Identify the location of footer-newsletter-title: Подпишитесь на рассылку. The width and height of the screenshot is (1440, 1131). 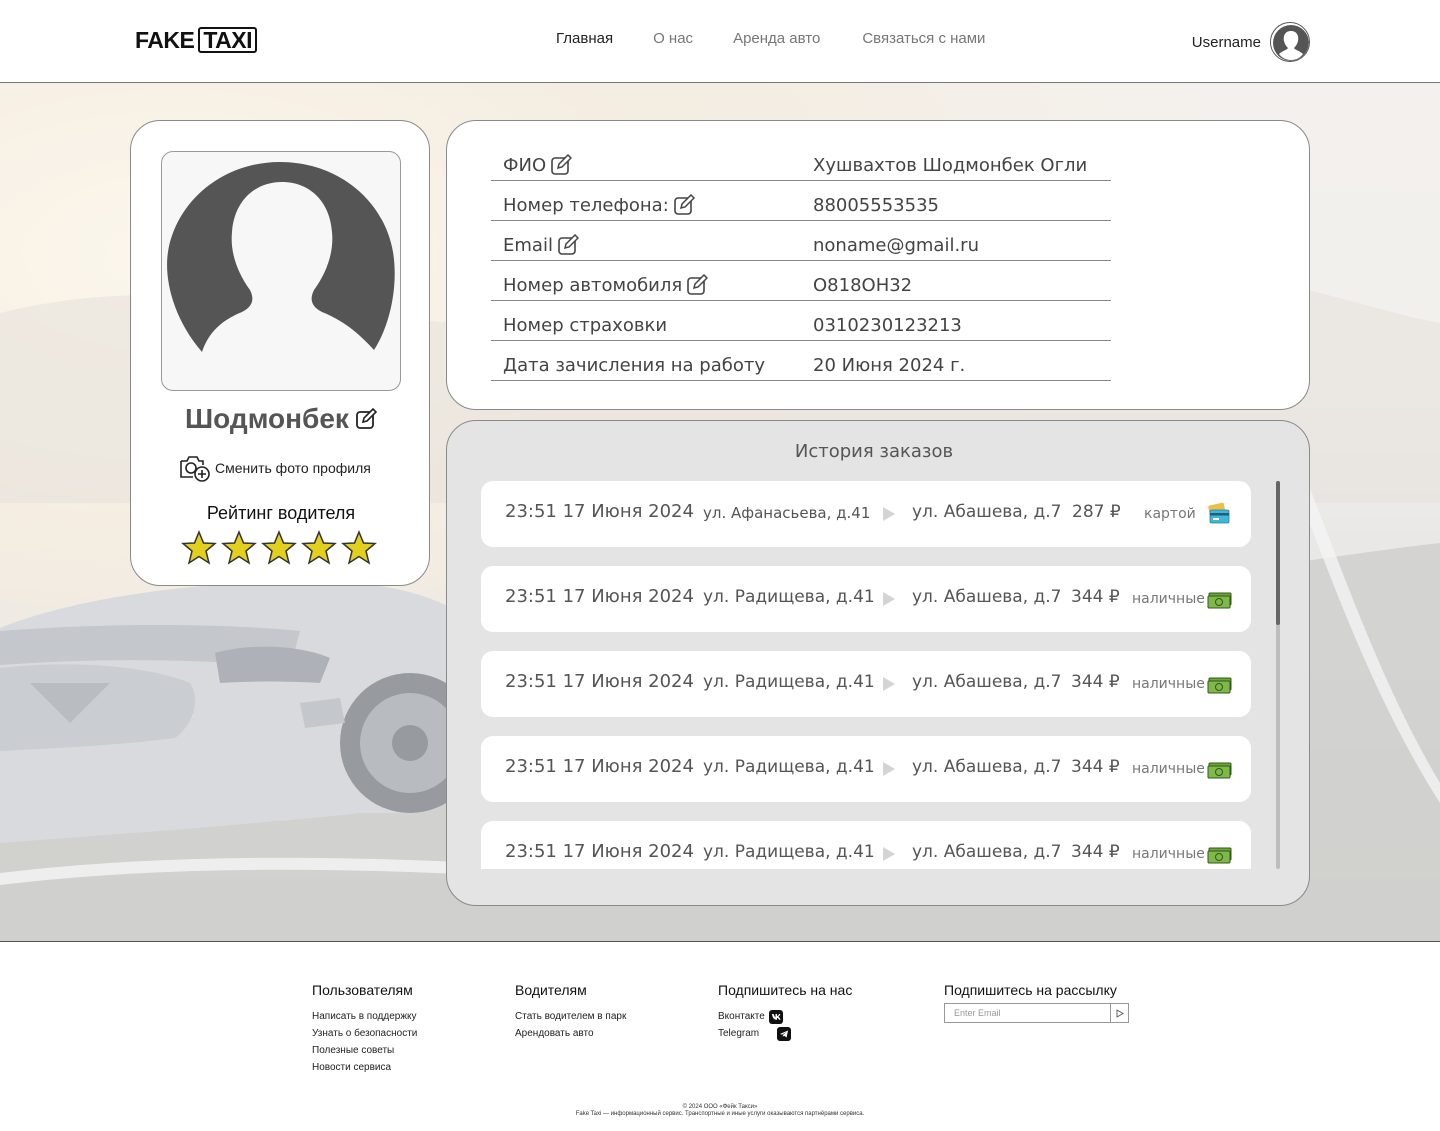
(1030, 990).